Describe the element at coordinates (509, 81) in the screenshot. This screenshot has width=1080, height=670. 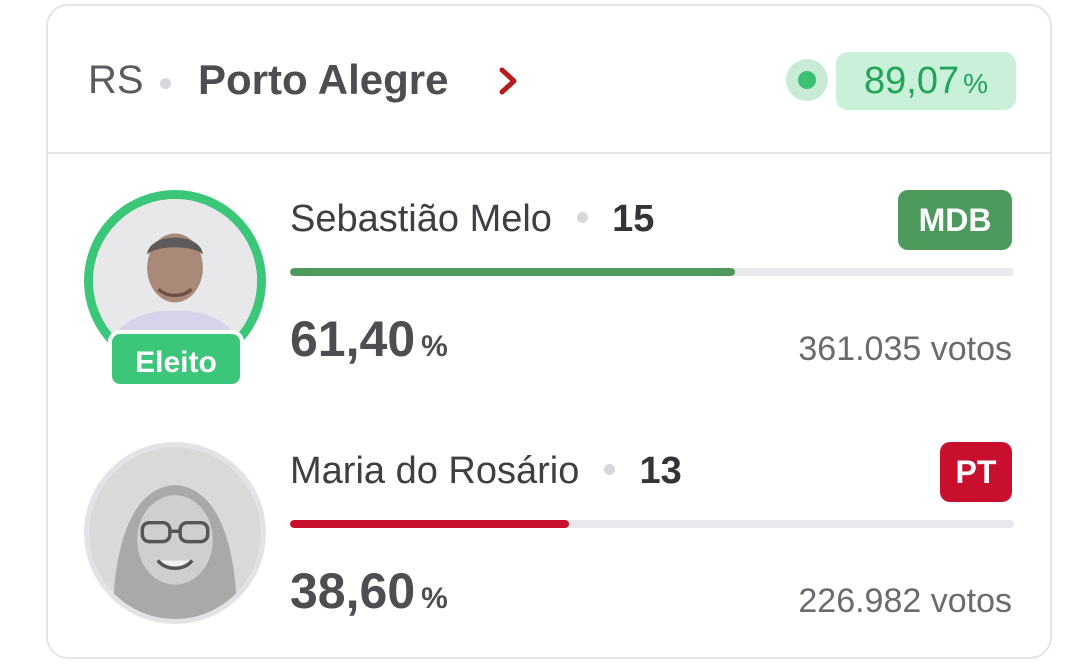
I see `chevron-right-icon` at that location.